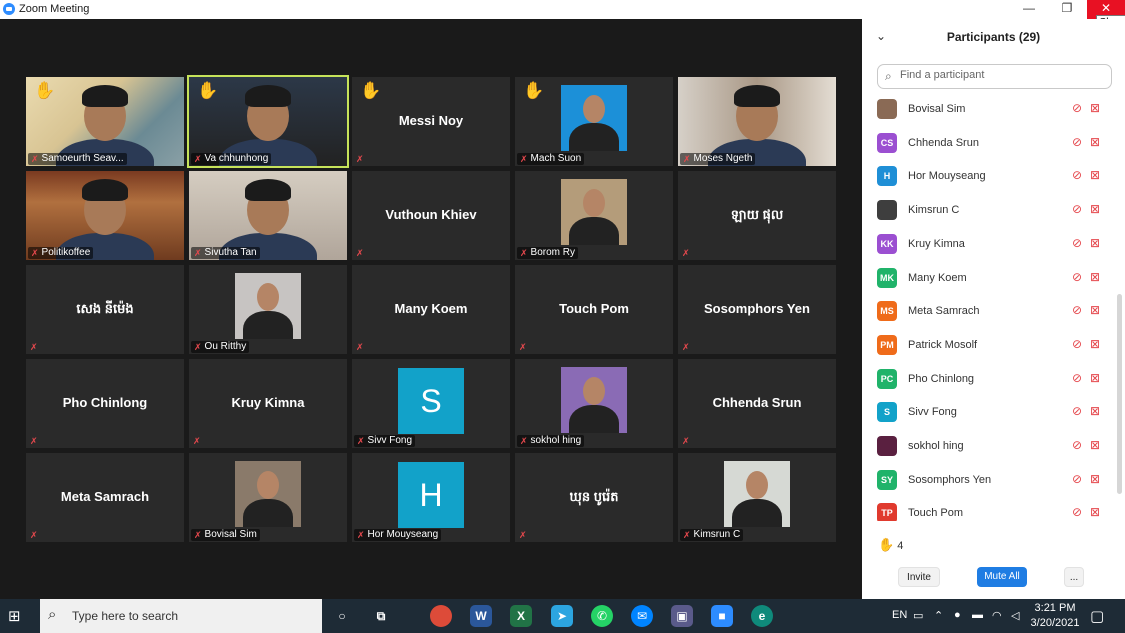  What do you see at coordinates (977, 615) in the screenshot?
I see `battery-icon: ▬` at bounding box center [977, 615].